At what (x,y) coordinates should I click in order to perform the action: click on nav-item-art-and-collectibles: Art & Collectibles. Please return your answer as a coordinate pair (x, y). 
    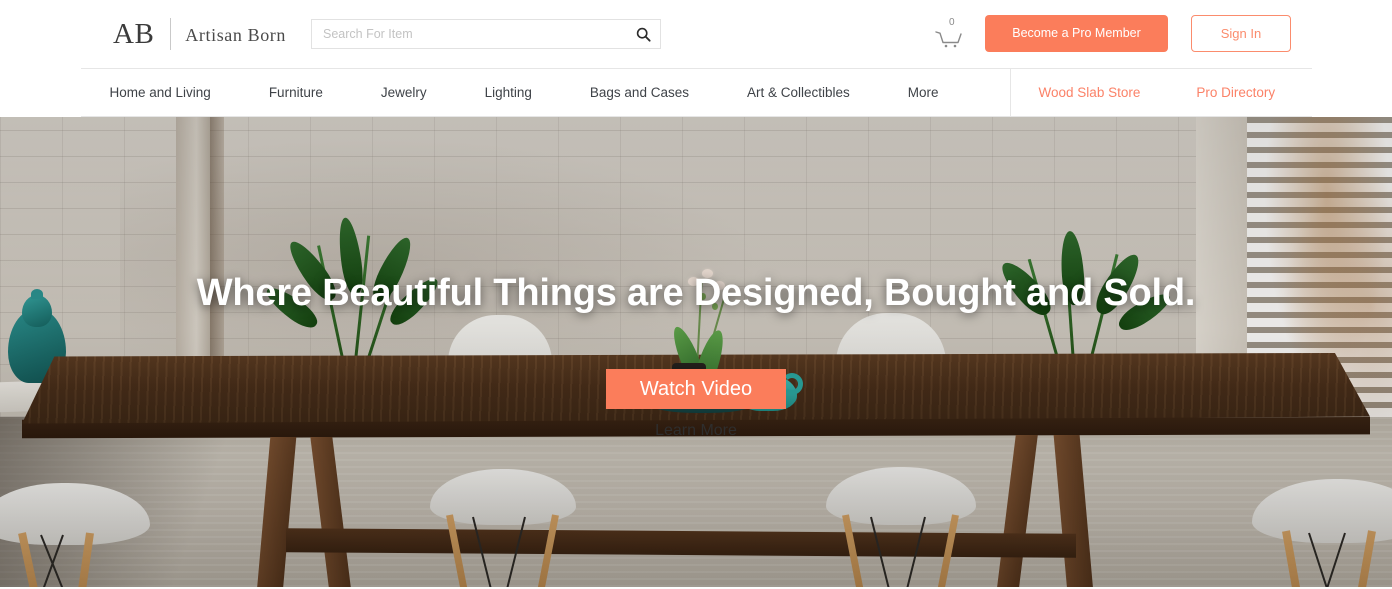
    Looking at the image, I should click on (798, 92).